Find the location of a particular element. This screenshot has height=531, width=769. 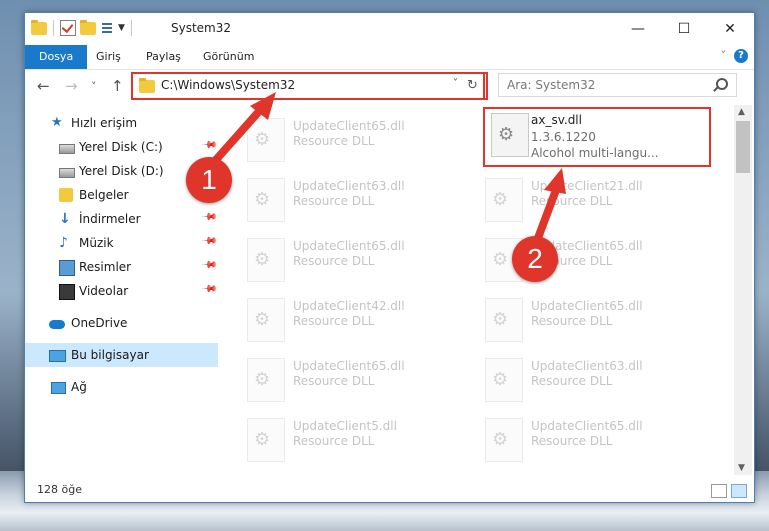

close-button: ✕ is located at coordinates (730, 29).